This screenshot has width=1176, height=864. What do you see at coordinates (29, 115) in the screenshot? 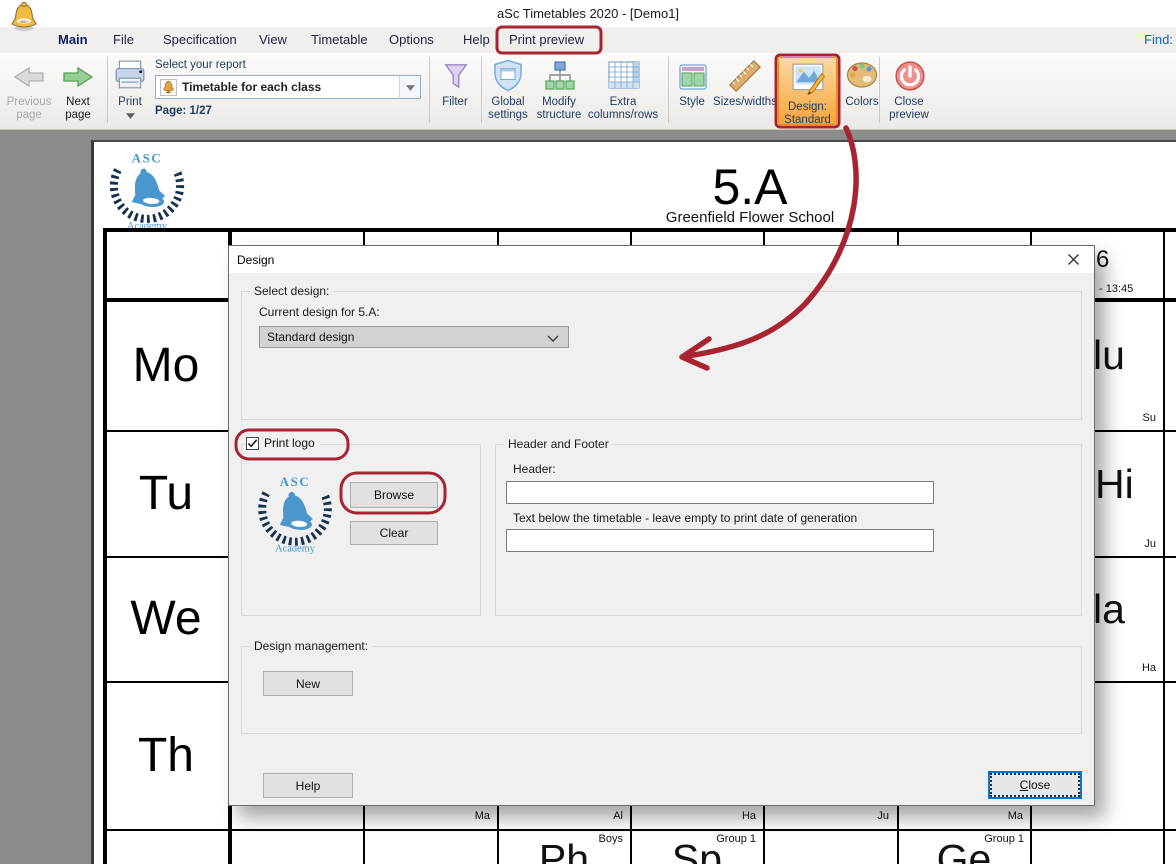
I see `previous-page-label2: page` at bounding box center [29, 115].